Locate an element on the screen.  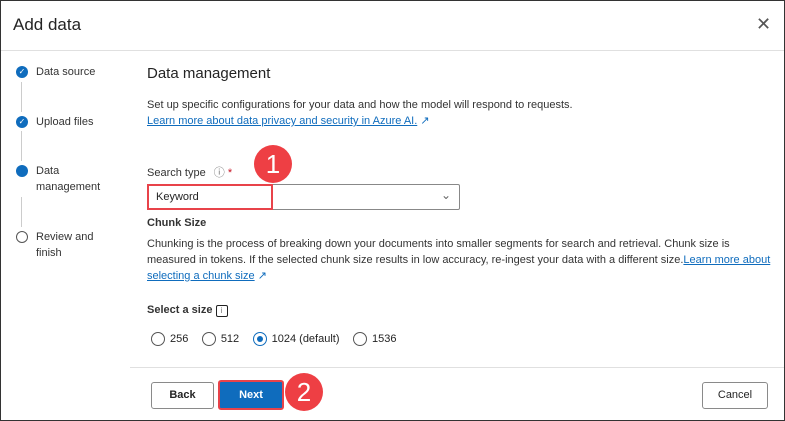
radio-512: 512 is located at coordinates (220, 339).